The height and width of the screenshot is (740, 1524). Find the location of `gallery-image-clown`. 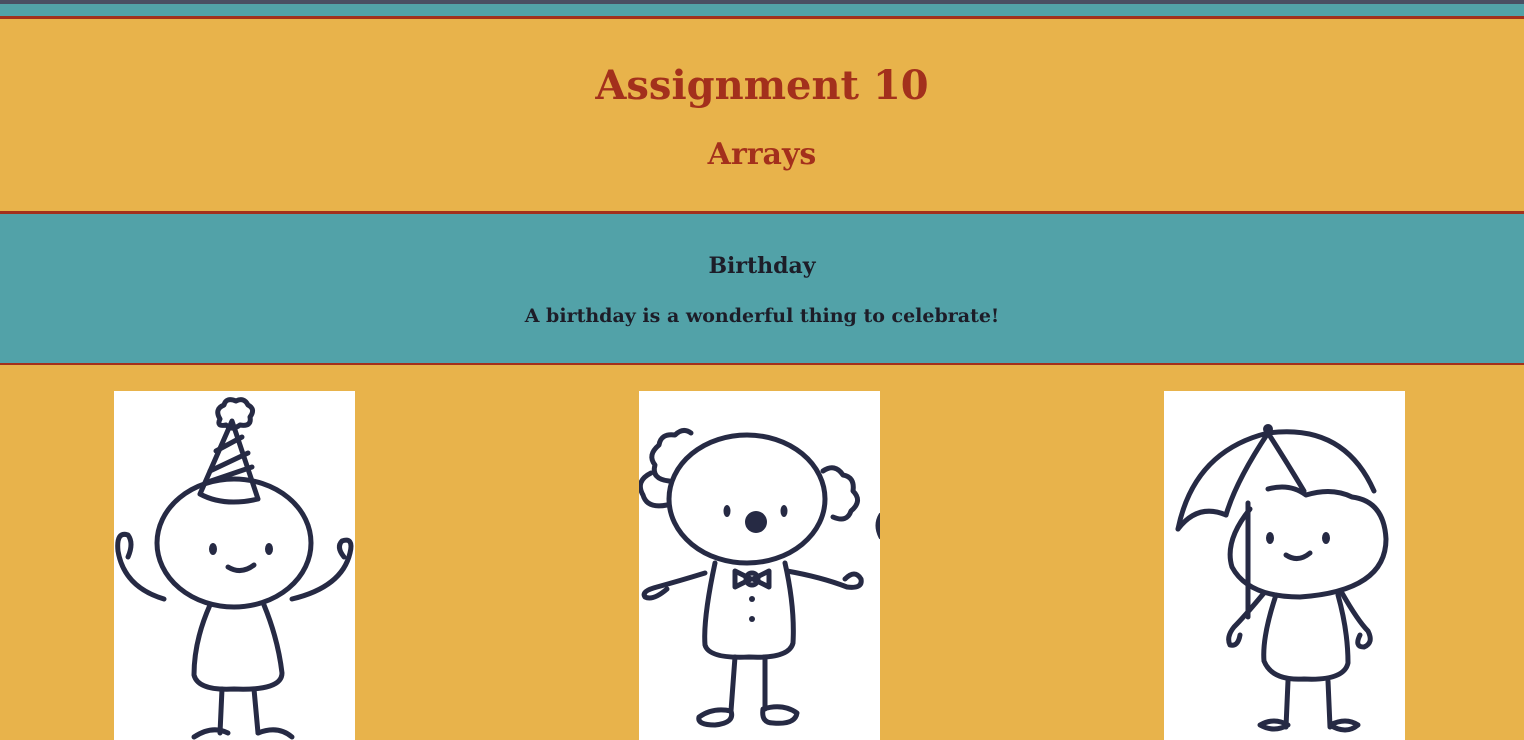

gallery-image-clown is located at coordinates (759, 565).